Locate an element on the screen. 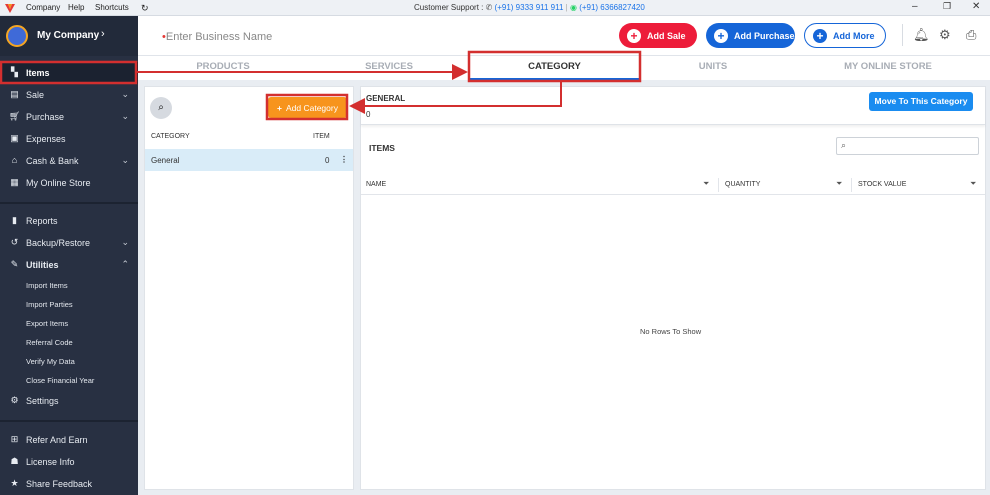 The image size is (990, 495). menu-shortcuts: Shortcuts is located at coordinates (112, 7).